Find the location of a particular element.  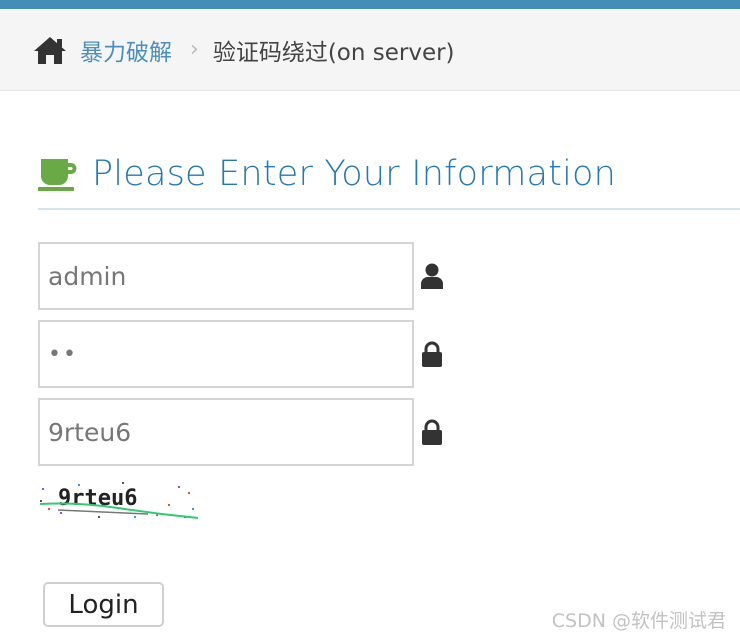

username-row is located at coordinates (248, 276).